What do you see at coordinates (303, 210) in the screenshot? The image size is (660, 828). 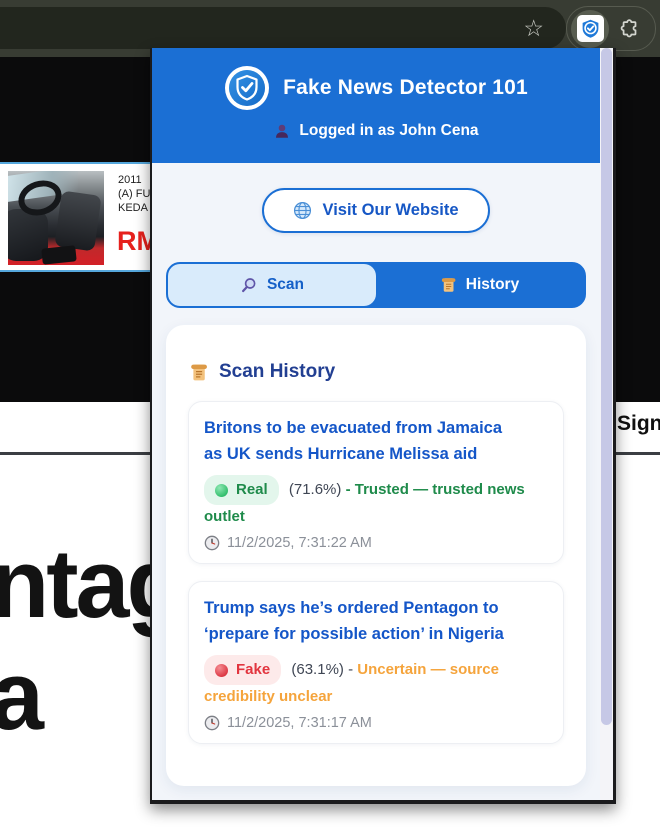 I see `globe-icon` at bounding box center [303, 210].